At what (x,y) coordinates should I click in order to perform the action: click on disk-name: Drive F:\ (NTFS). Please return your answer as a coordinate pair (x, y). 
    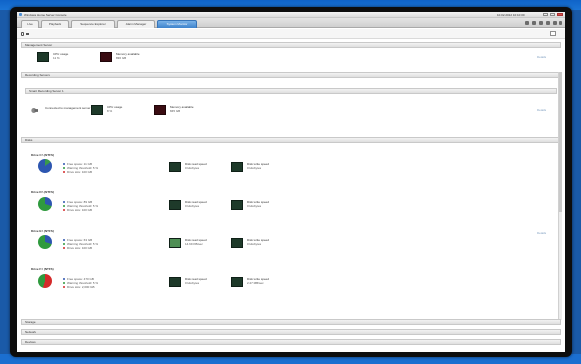
    Looking at the image, I should click on (42, 269).